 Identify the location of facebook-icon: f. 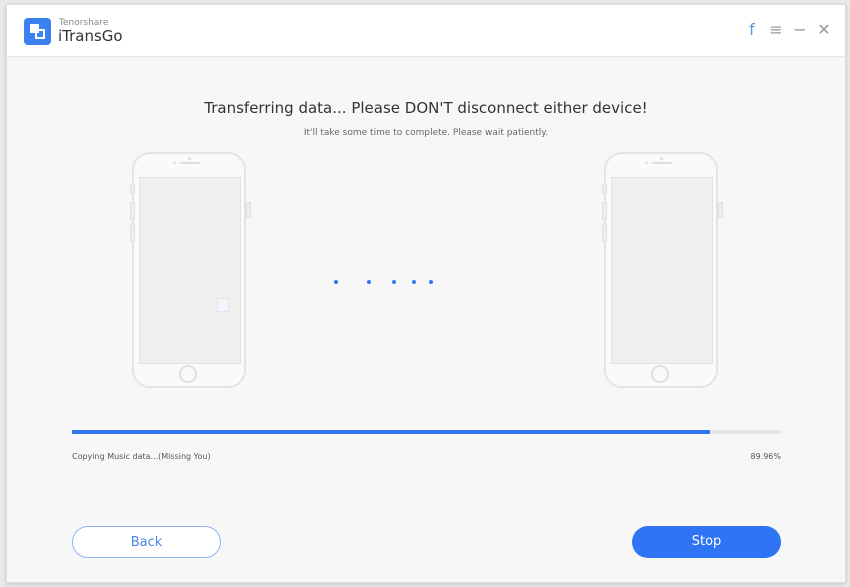
(752, 30).